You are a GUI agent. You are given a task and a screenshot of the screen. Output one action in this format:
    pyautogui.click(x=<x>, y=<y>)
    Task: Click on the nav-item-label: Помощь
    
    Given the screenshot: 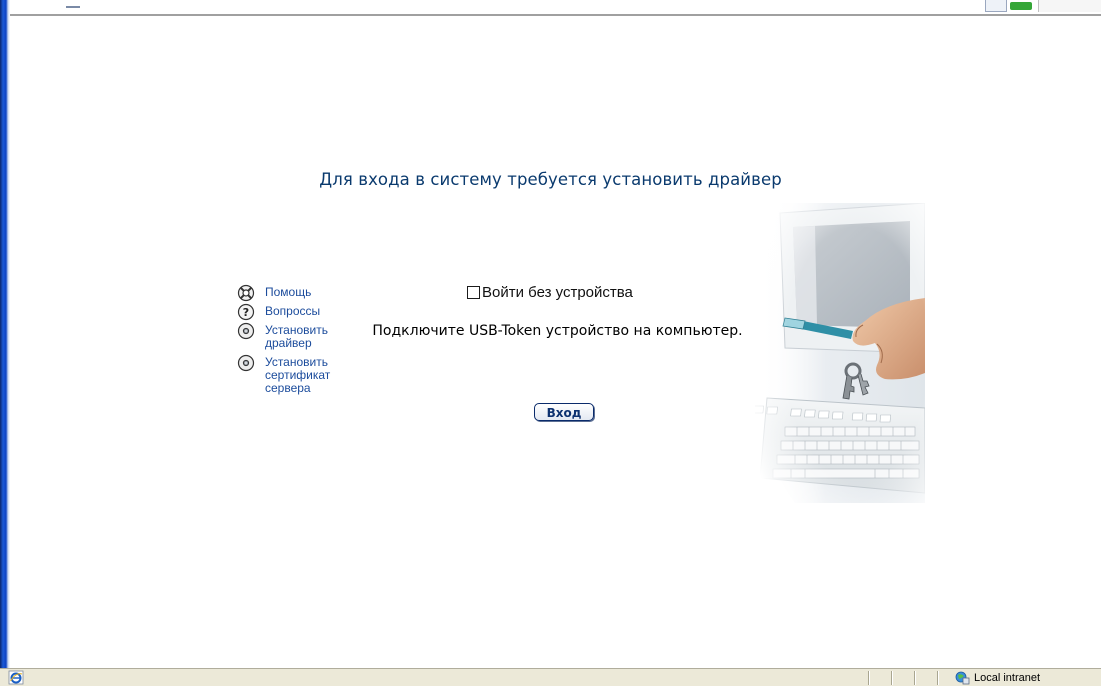 What is the action you would take?
    pyautogui.click(x=288, y=292)
    